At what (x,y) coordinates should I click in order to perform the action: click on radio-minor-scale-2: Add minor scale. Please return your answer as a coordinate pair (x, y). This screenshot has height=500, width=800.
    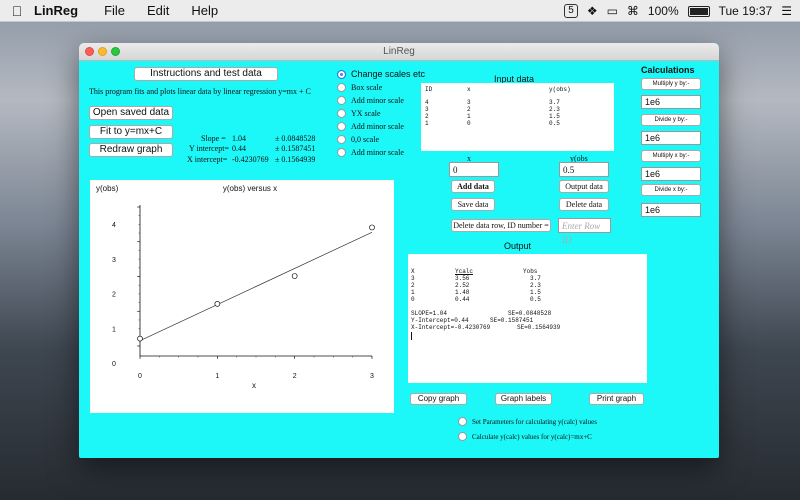
    Looking at the image, I should click on (370, 126).